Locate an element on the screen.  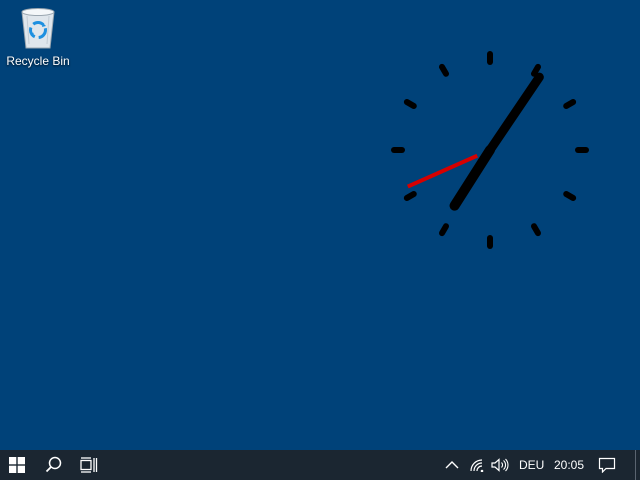
clock-minute-hand is located at coordinates (510, 119).